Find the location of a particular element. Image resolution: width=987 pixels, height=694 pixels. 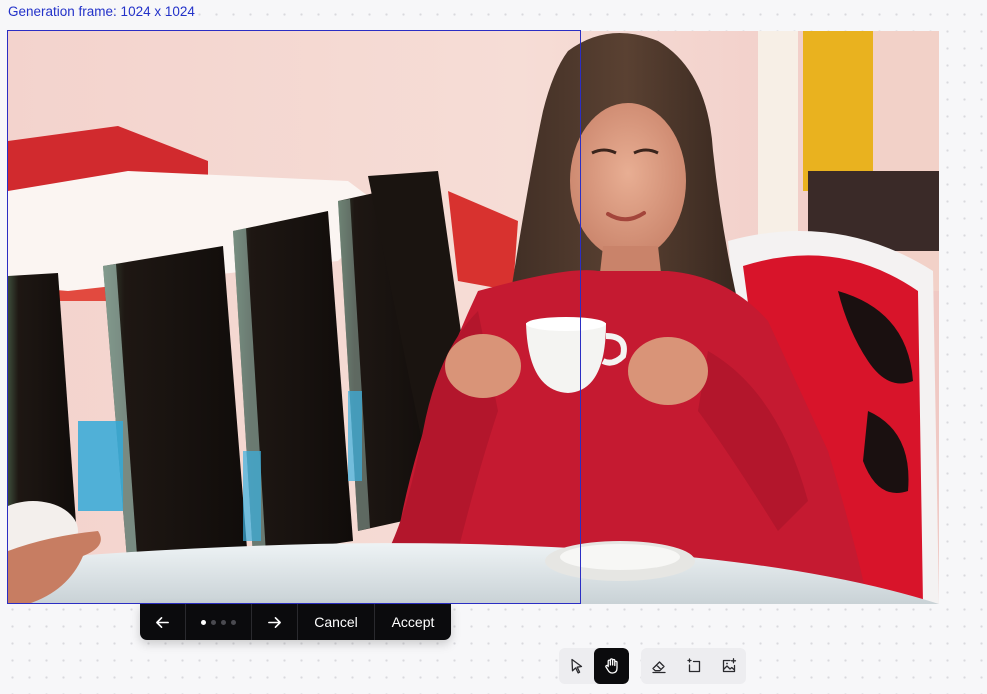

eraser-icon is located at coordinates (658, 667).